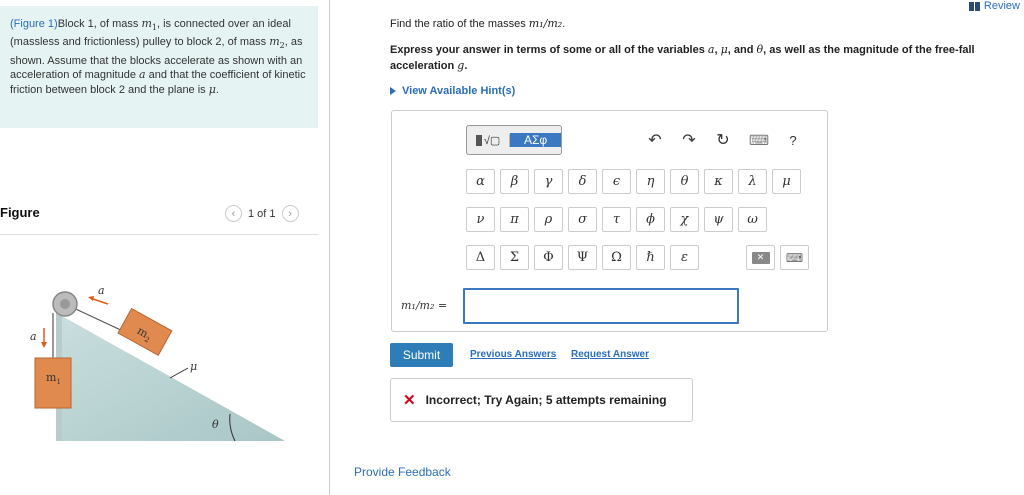 This screenshot has width=1024, height=495. Describe the element at coordinates (329, 247) in the screenshot. I see `panel-divider` at that location.